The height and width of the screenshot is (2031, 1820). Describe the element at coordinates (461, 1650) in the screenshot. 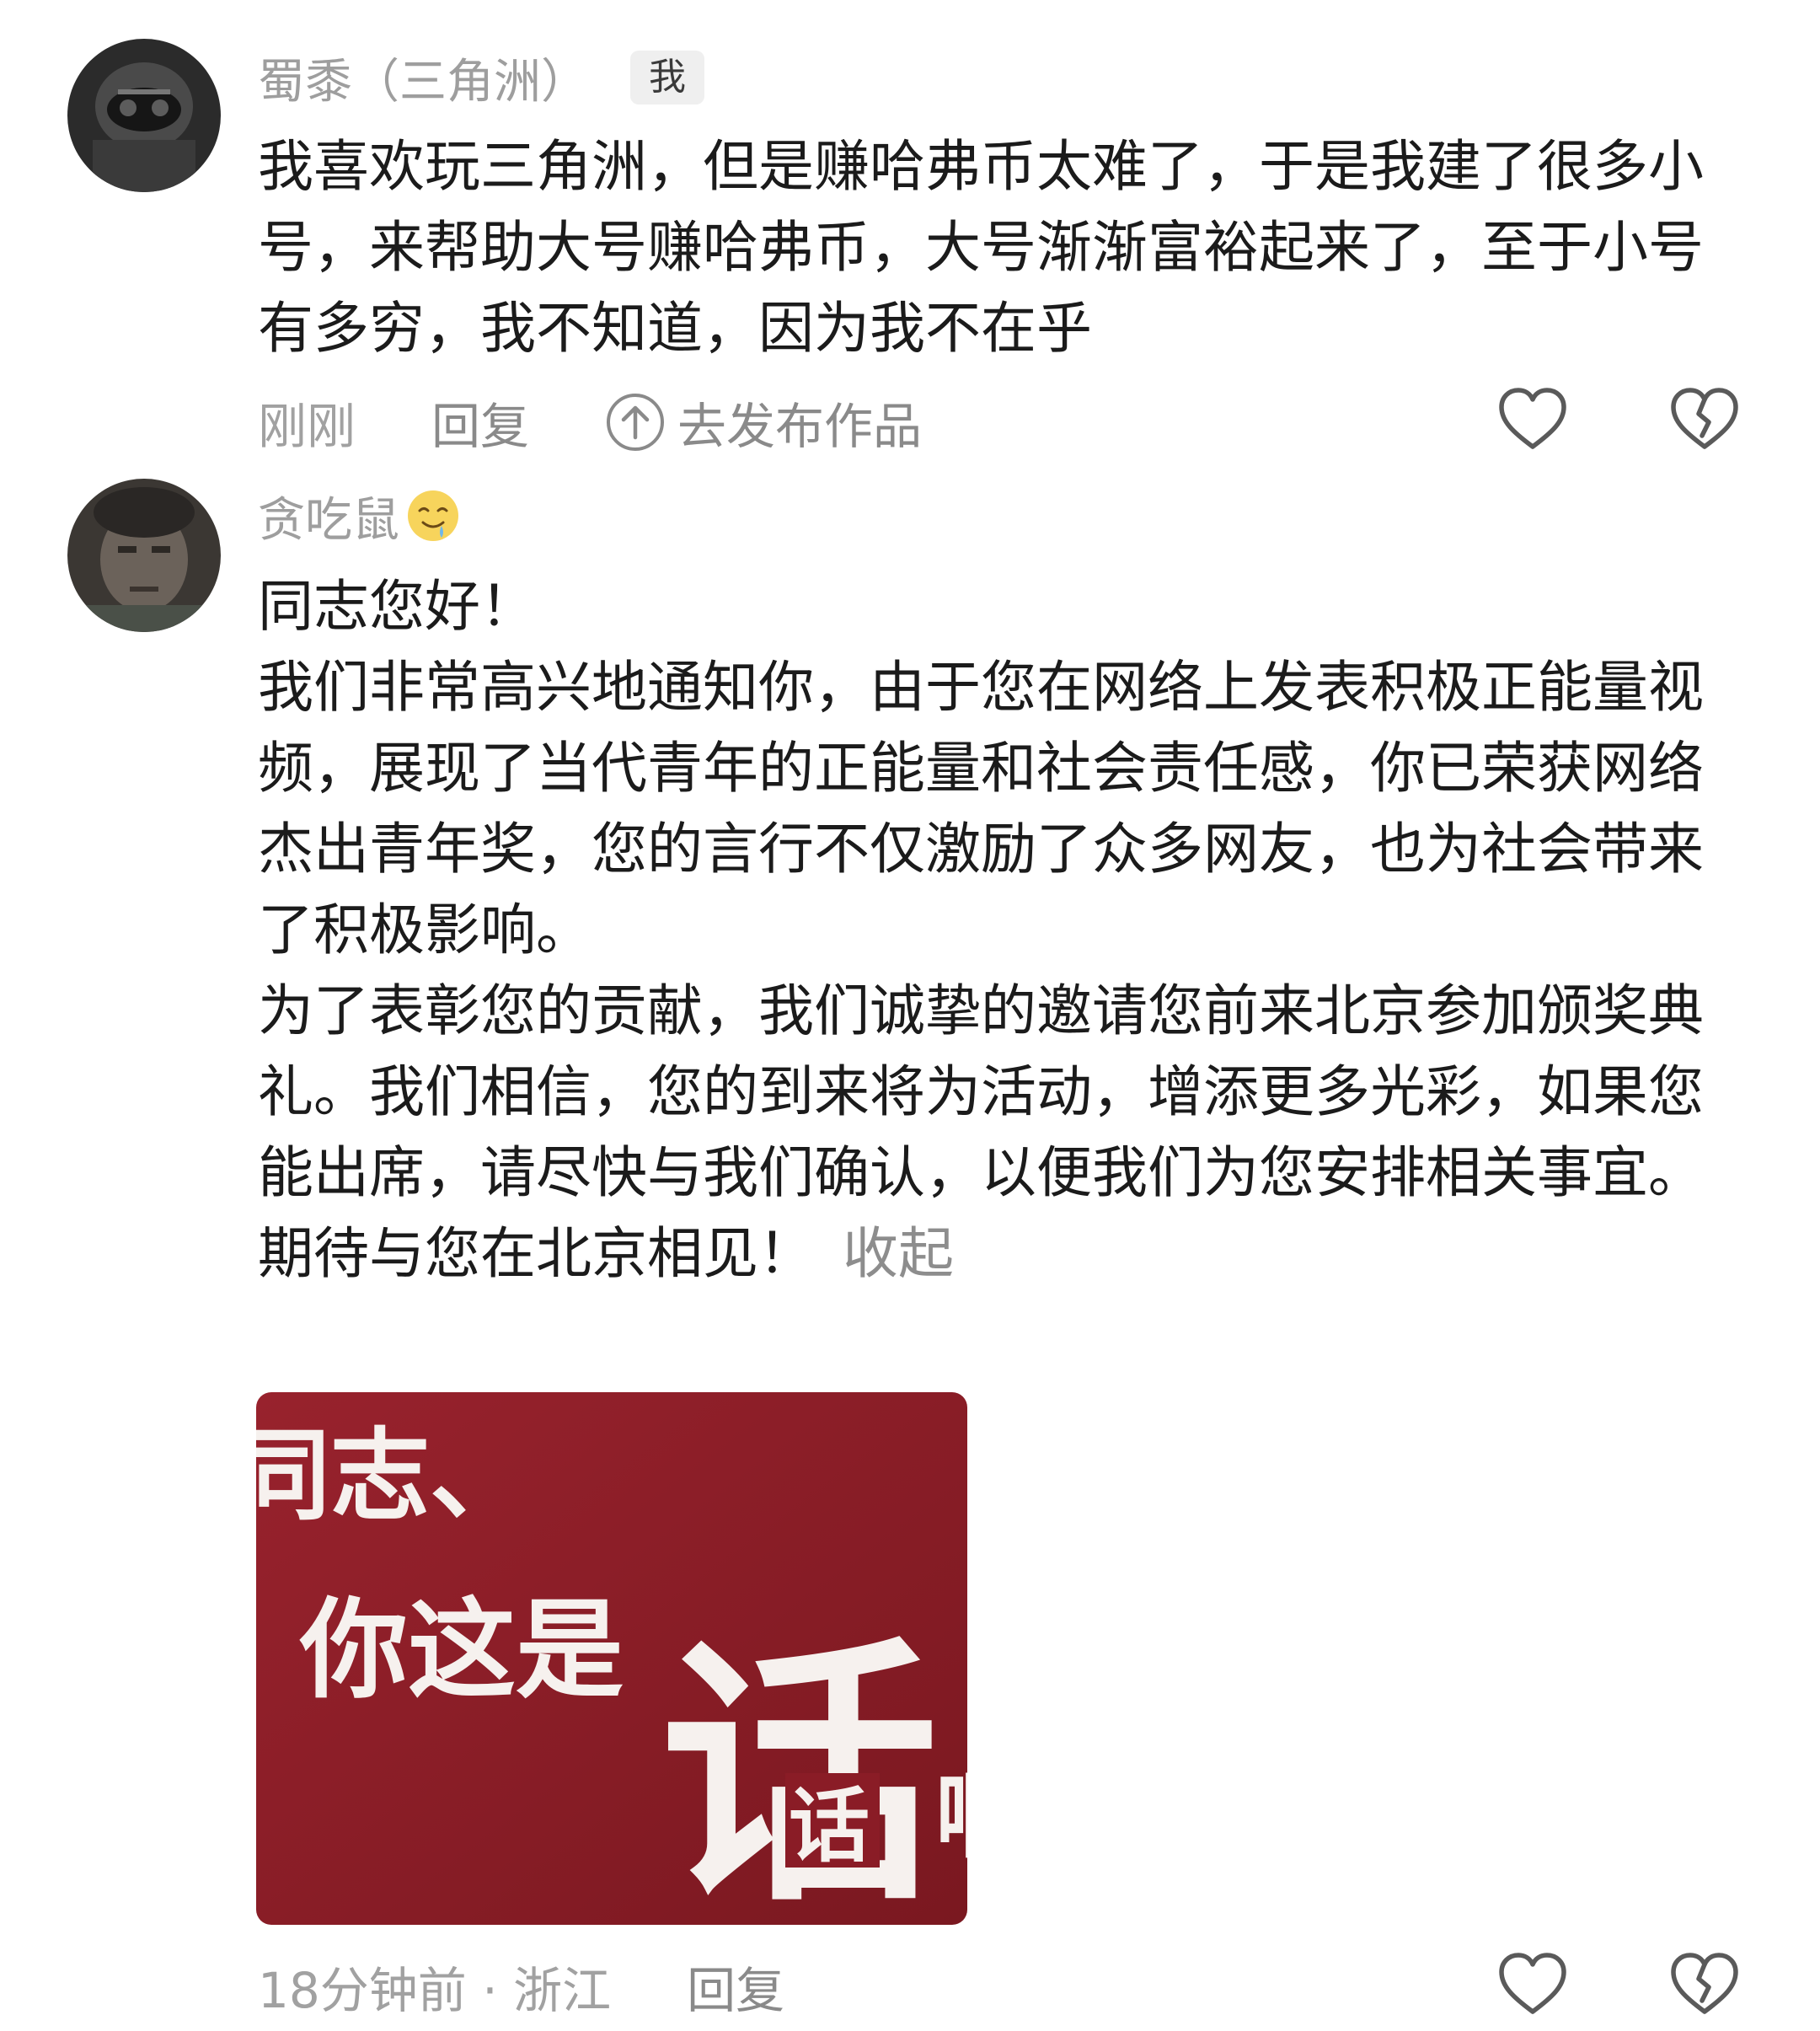

I see `sticker-line-2: 你这是` at that location.